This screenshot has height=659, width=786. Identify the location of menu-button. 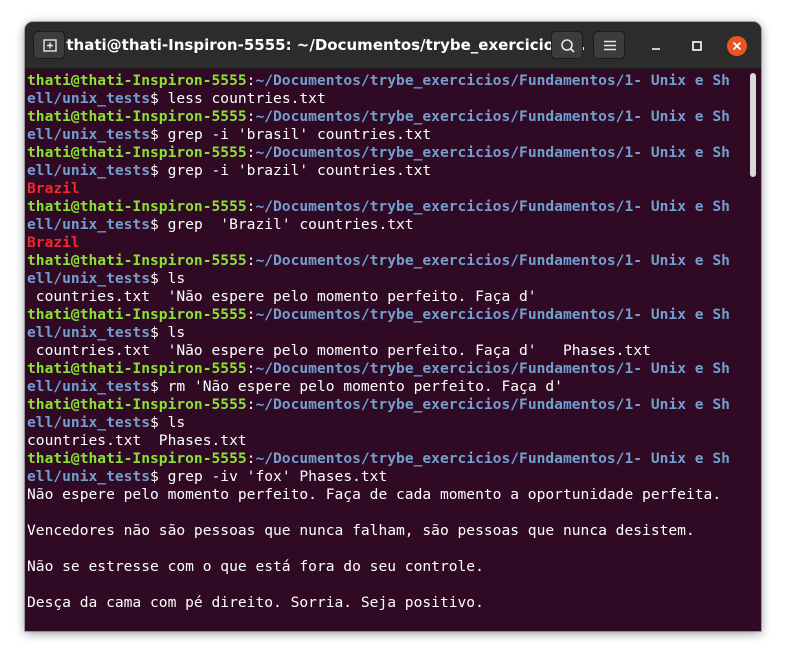
(609, 45).